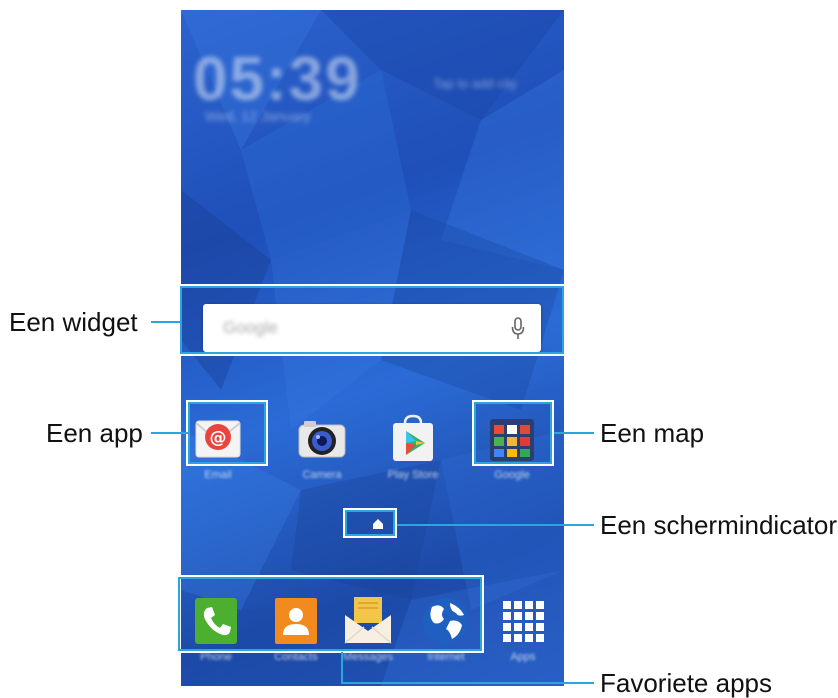 The height and width of the screenshot is (698, 838). I want to click on app-play-store: Play Store, so click(413, 447).